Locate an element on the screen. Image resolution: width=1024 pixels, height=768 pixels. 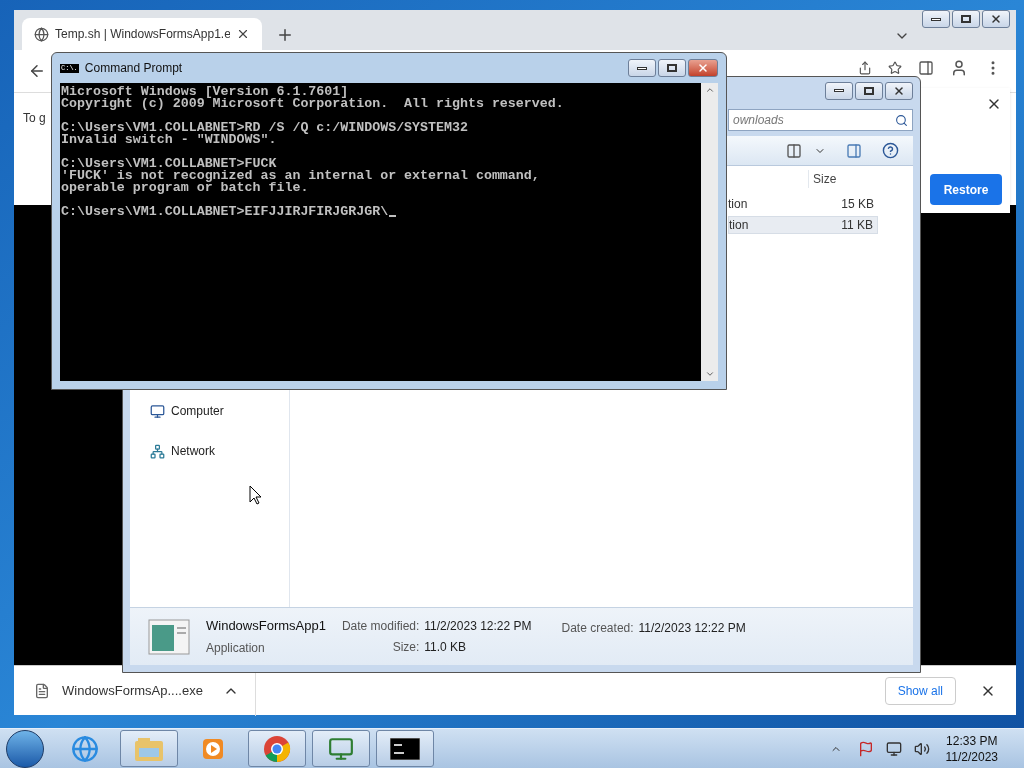
preview-pane-icon is located at coordinates (854, 150).